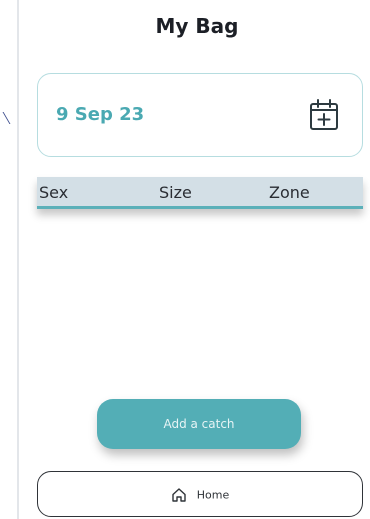 The image size is (370, 519). I want to click on home-label: Home, so click(213, 495).